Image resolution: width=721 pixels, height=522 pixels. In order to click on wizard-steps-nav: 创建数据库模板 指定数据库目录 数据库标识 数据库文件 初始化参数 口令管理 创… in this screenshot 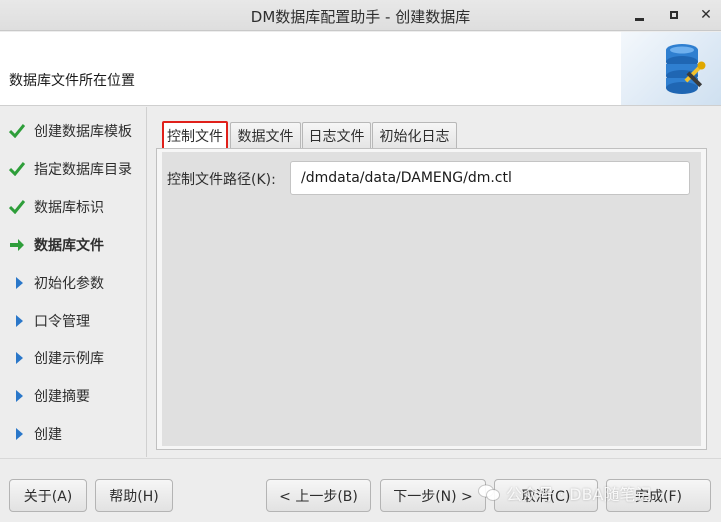, I will do `click(73, 282)`.